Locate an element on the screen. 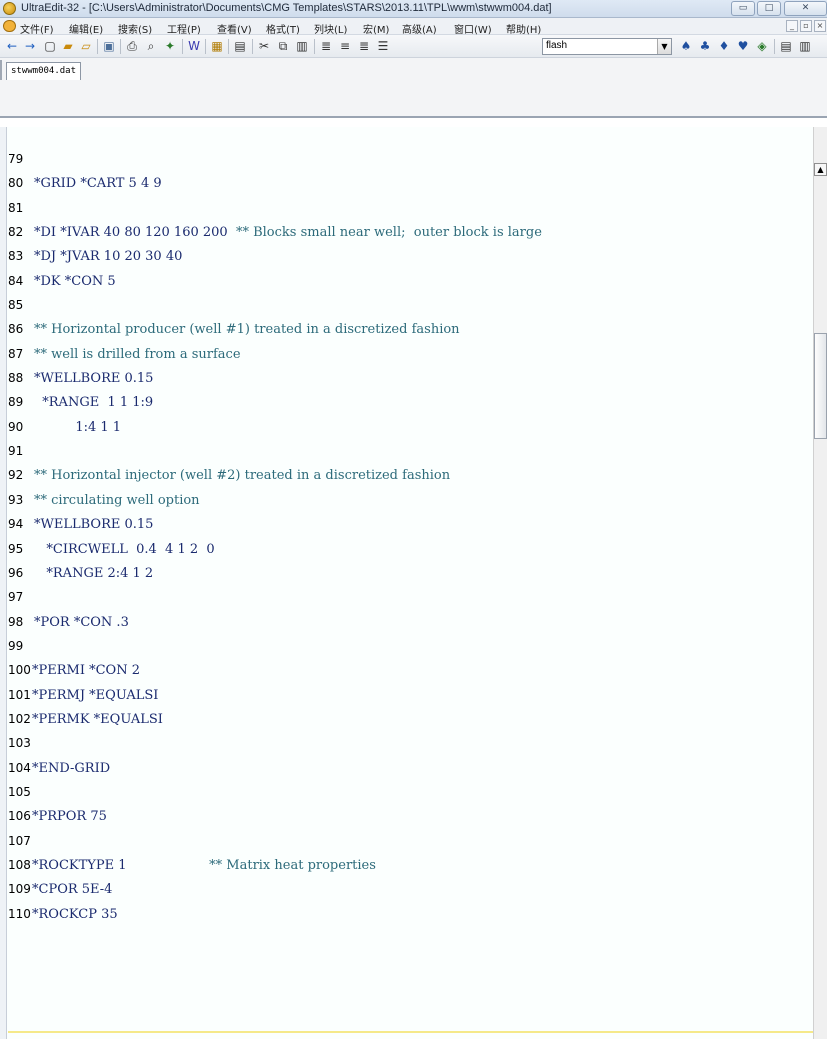 This screenshot has width=827, height=1039. menu-help: 帮助(H) is located at coordinates (523, 28).